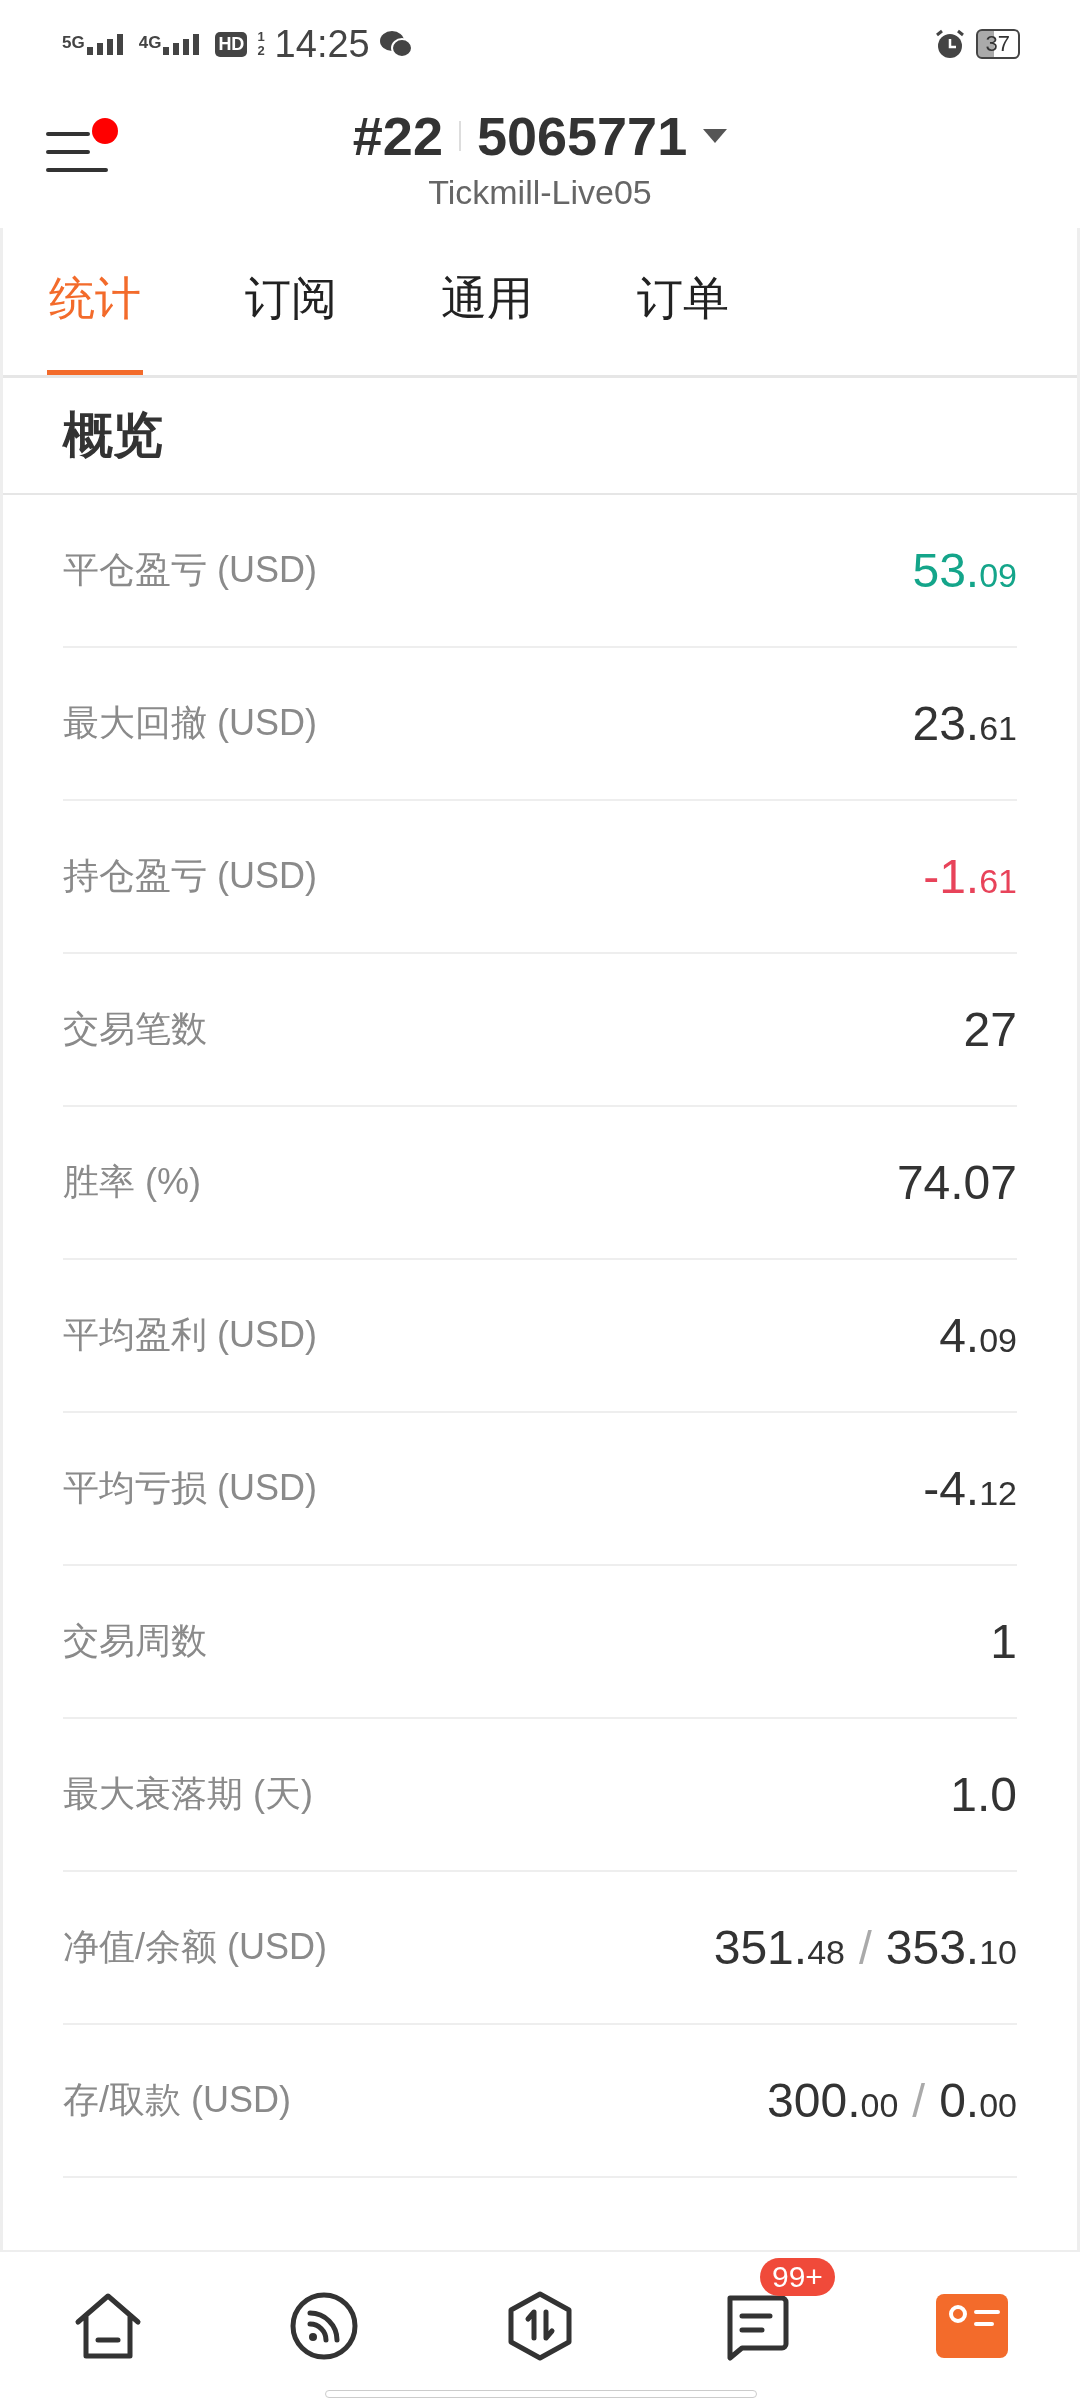  I want to click on stat-value: 0.00, so click(978, 2100).